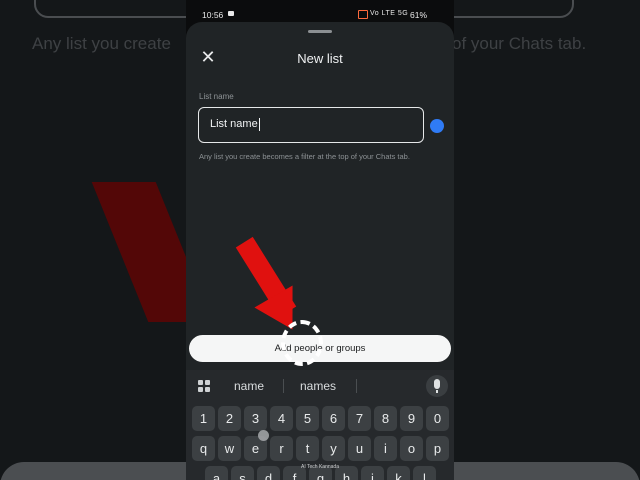 This screenshot has height=480, width=640. What do you see at coordinates (204, 386) in the screenshot?
I see `apps-grid-icon` at bounding box center [204, 386].